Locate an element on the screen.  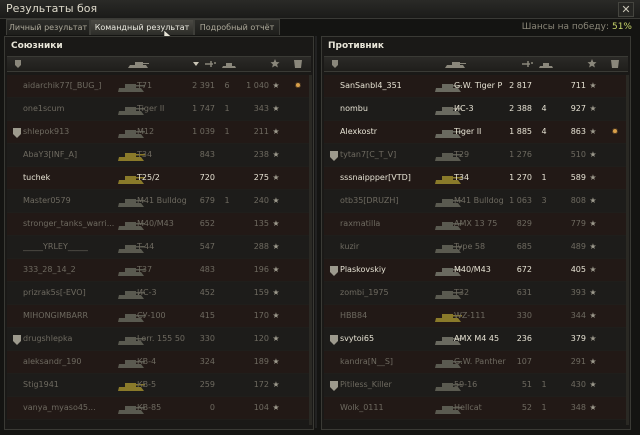
enemies-title: Противник is located at coordinates (356, 46).